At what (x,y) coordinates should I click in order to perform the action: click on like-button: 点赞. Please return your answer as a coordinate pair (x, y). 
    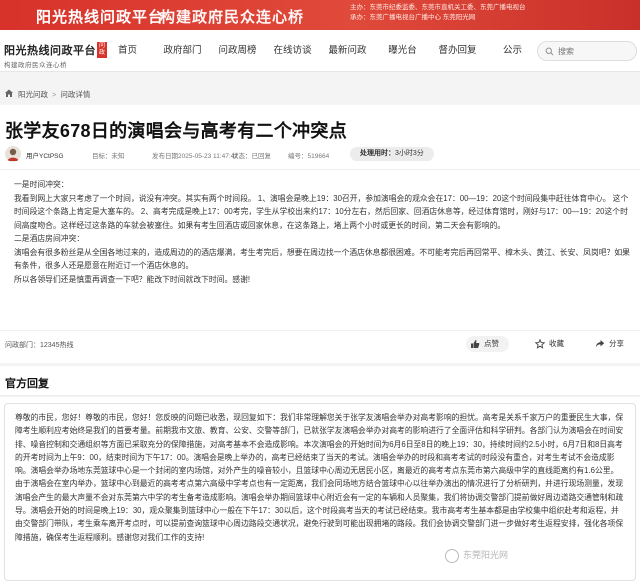
    Looking at the image, I should click on (487, 344).